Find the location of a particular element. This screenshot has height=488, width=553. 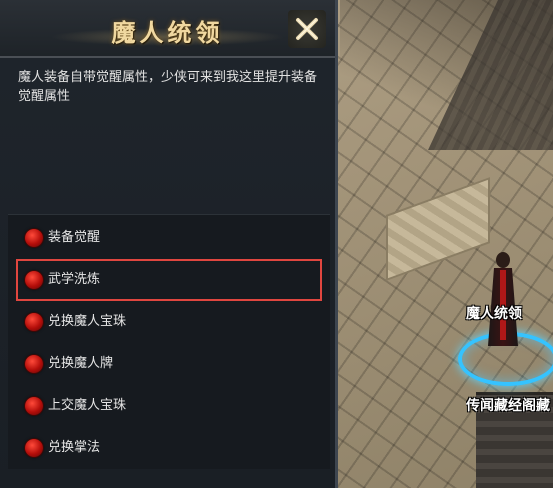

close-x-icon is located at coordinates (307, 29).